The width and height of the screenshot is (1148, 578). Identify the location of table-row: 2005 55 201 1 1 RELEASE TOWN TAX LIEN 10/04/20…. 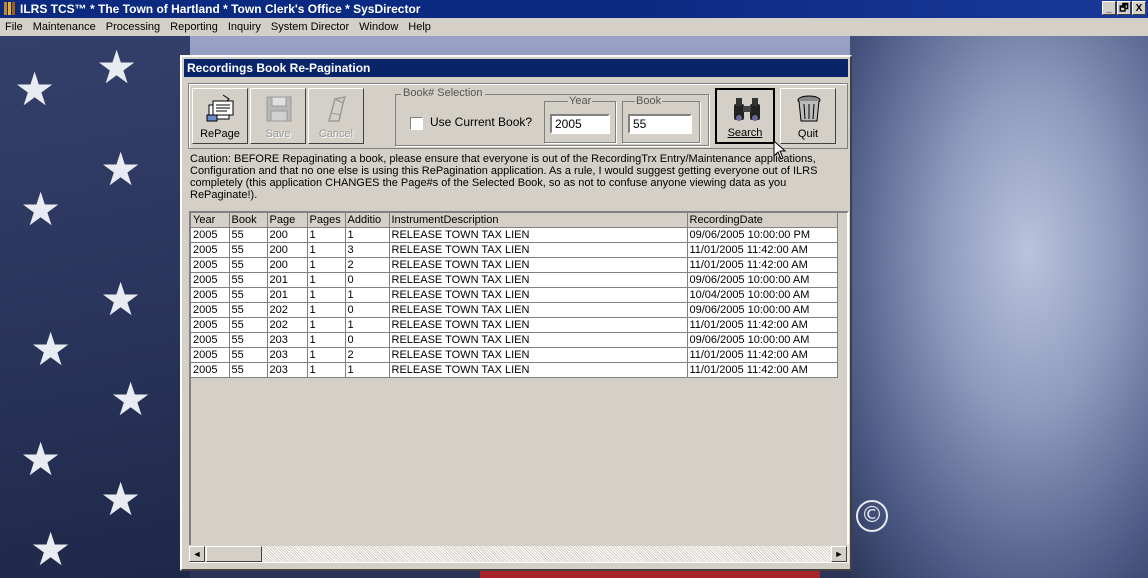
(514, 295).